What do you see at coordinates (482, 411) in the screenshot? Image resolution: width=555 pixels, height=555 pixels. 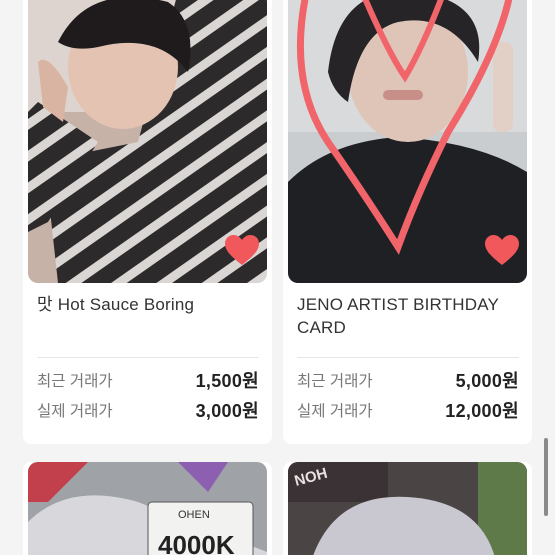 I see `actual-price-value: 12,000원` at bounding box center [482, 411].